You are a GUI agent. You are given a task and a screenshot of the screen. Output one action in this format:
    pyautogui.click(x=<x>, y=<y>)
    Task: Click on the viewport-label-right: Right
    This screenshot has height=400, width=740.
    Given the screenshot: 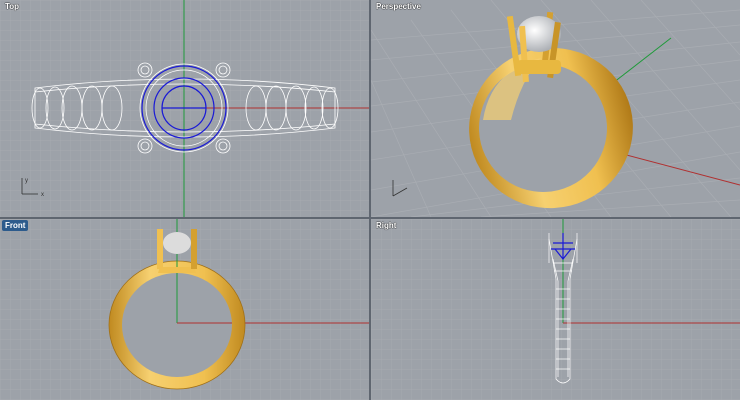 What is the action you would take?
    pyautogui.click(x=386, y=225)
    